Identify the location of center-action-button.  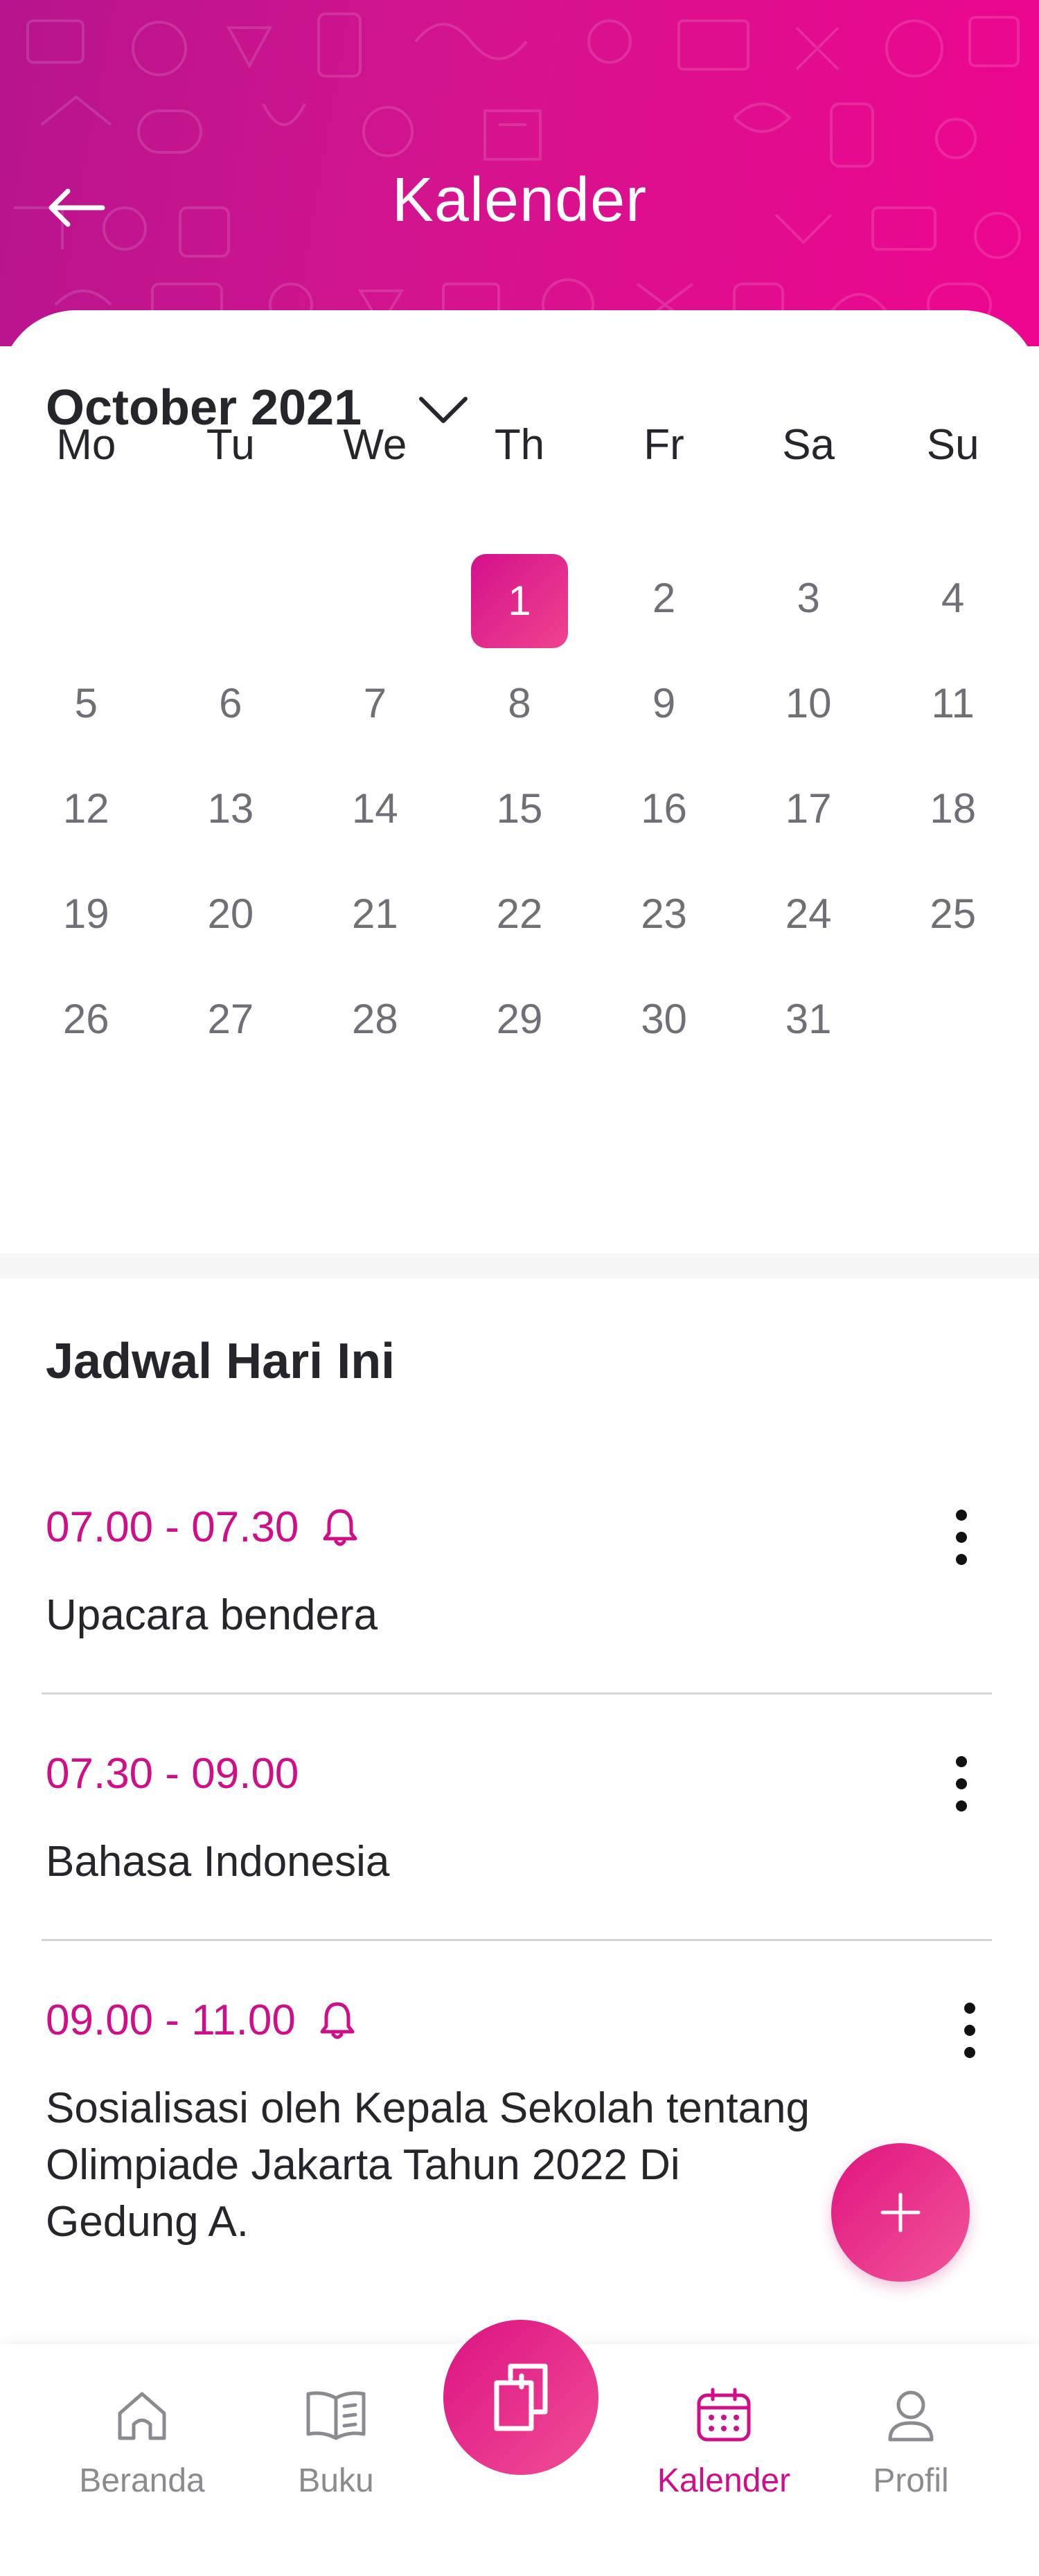
(520, 2397).